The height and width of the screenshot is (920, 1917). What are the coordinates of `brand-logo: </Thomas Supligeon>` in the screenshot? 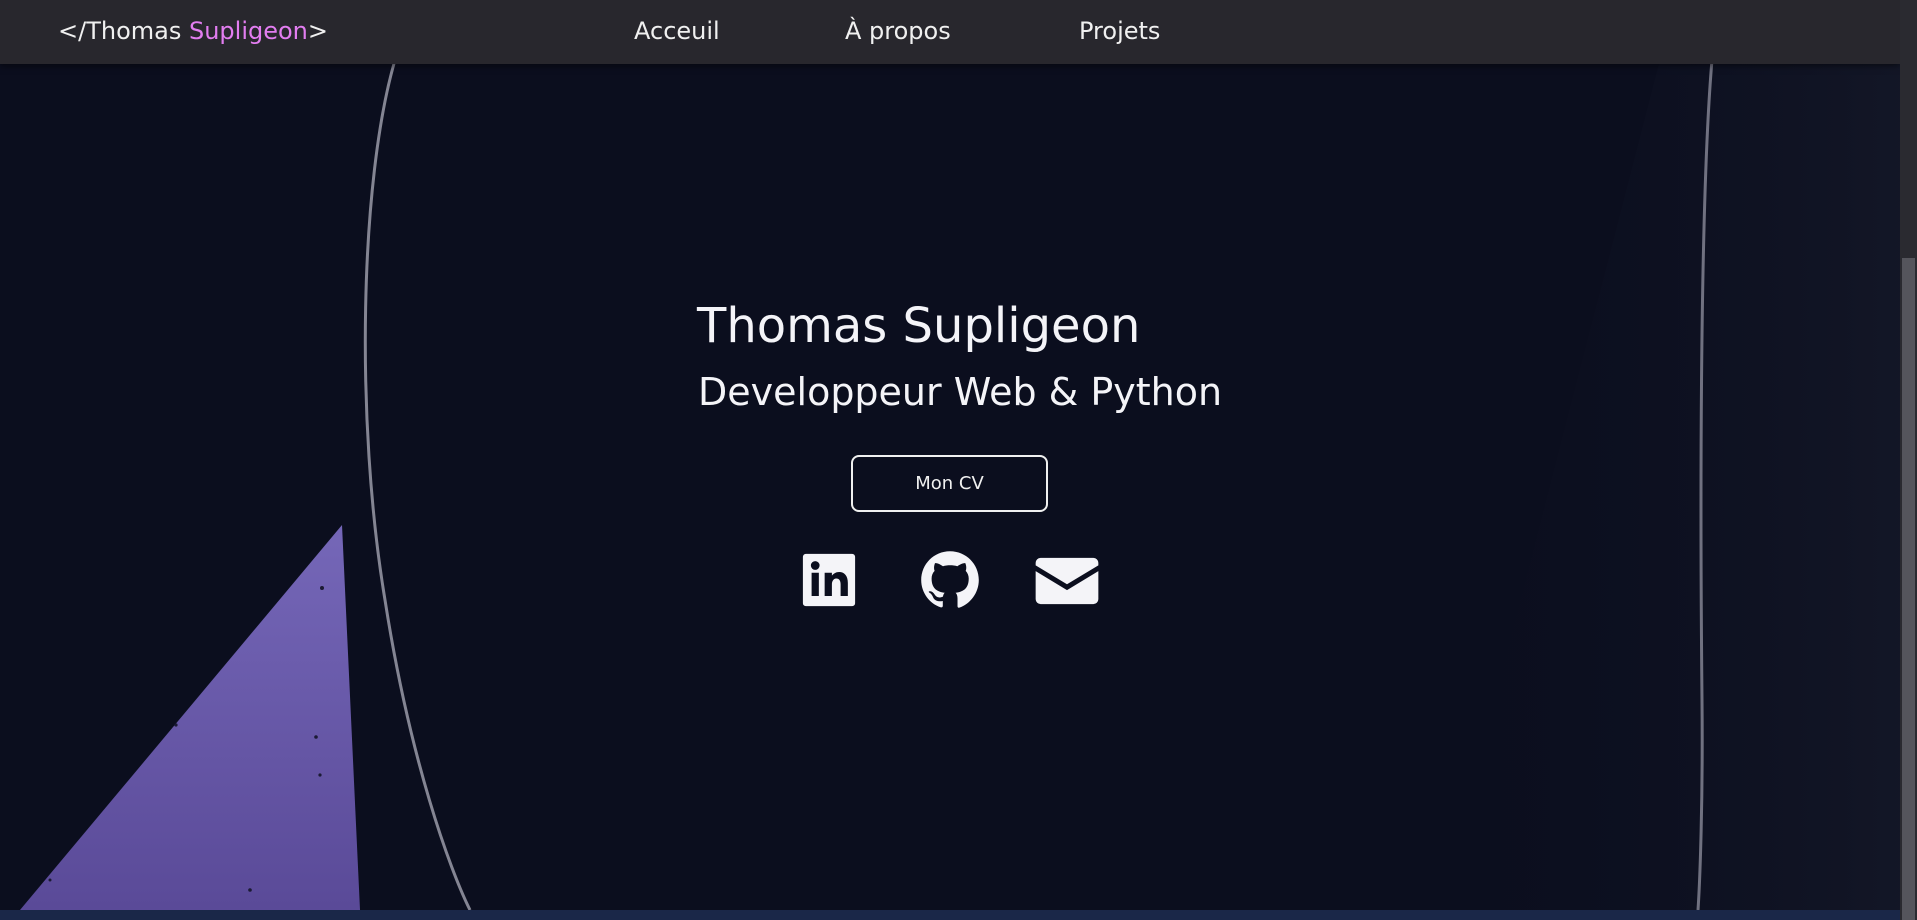 It's located at (193, 31).